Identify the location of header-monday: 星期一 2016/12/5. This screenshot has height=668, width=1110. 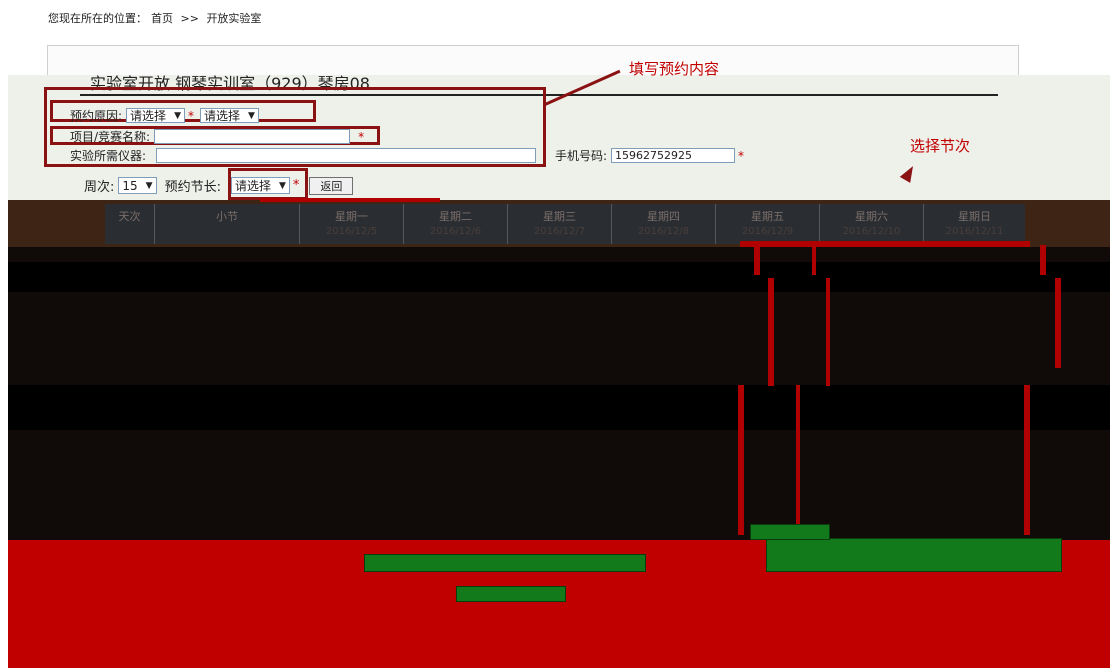
(352, 224).